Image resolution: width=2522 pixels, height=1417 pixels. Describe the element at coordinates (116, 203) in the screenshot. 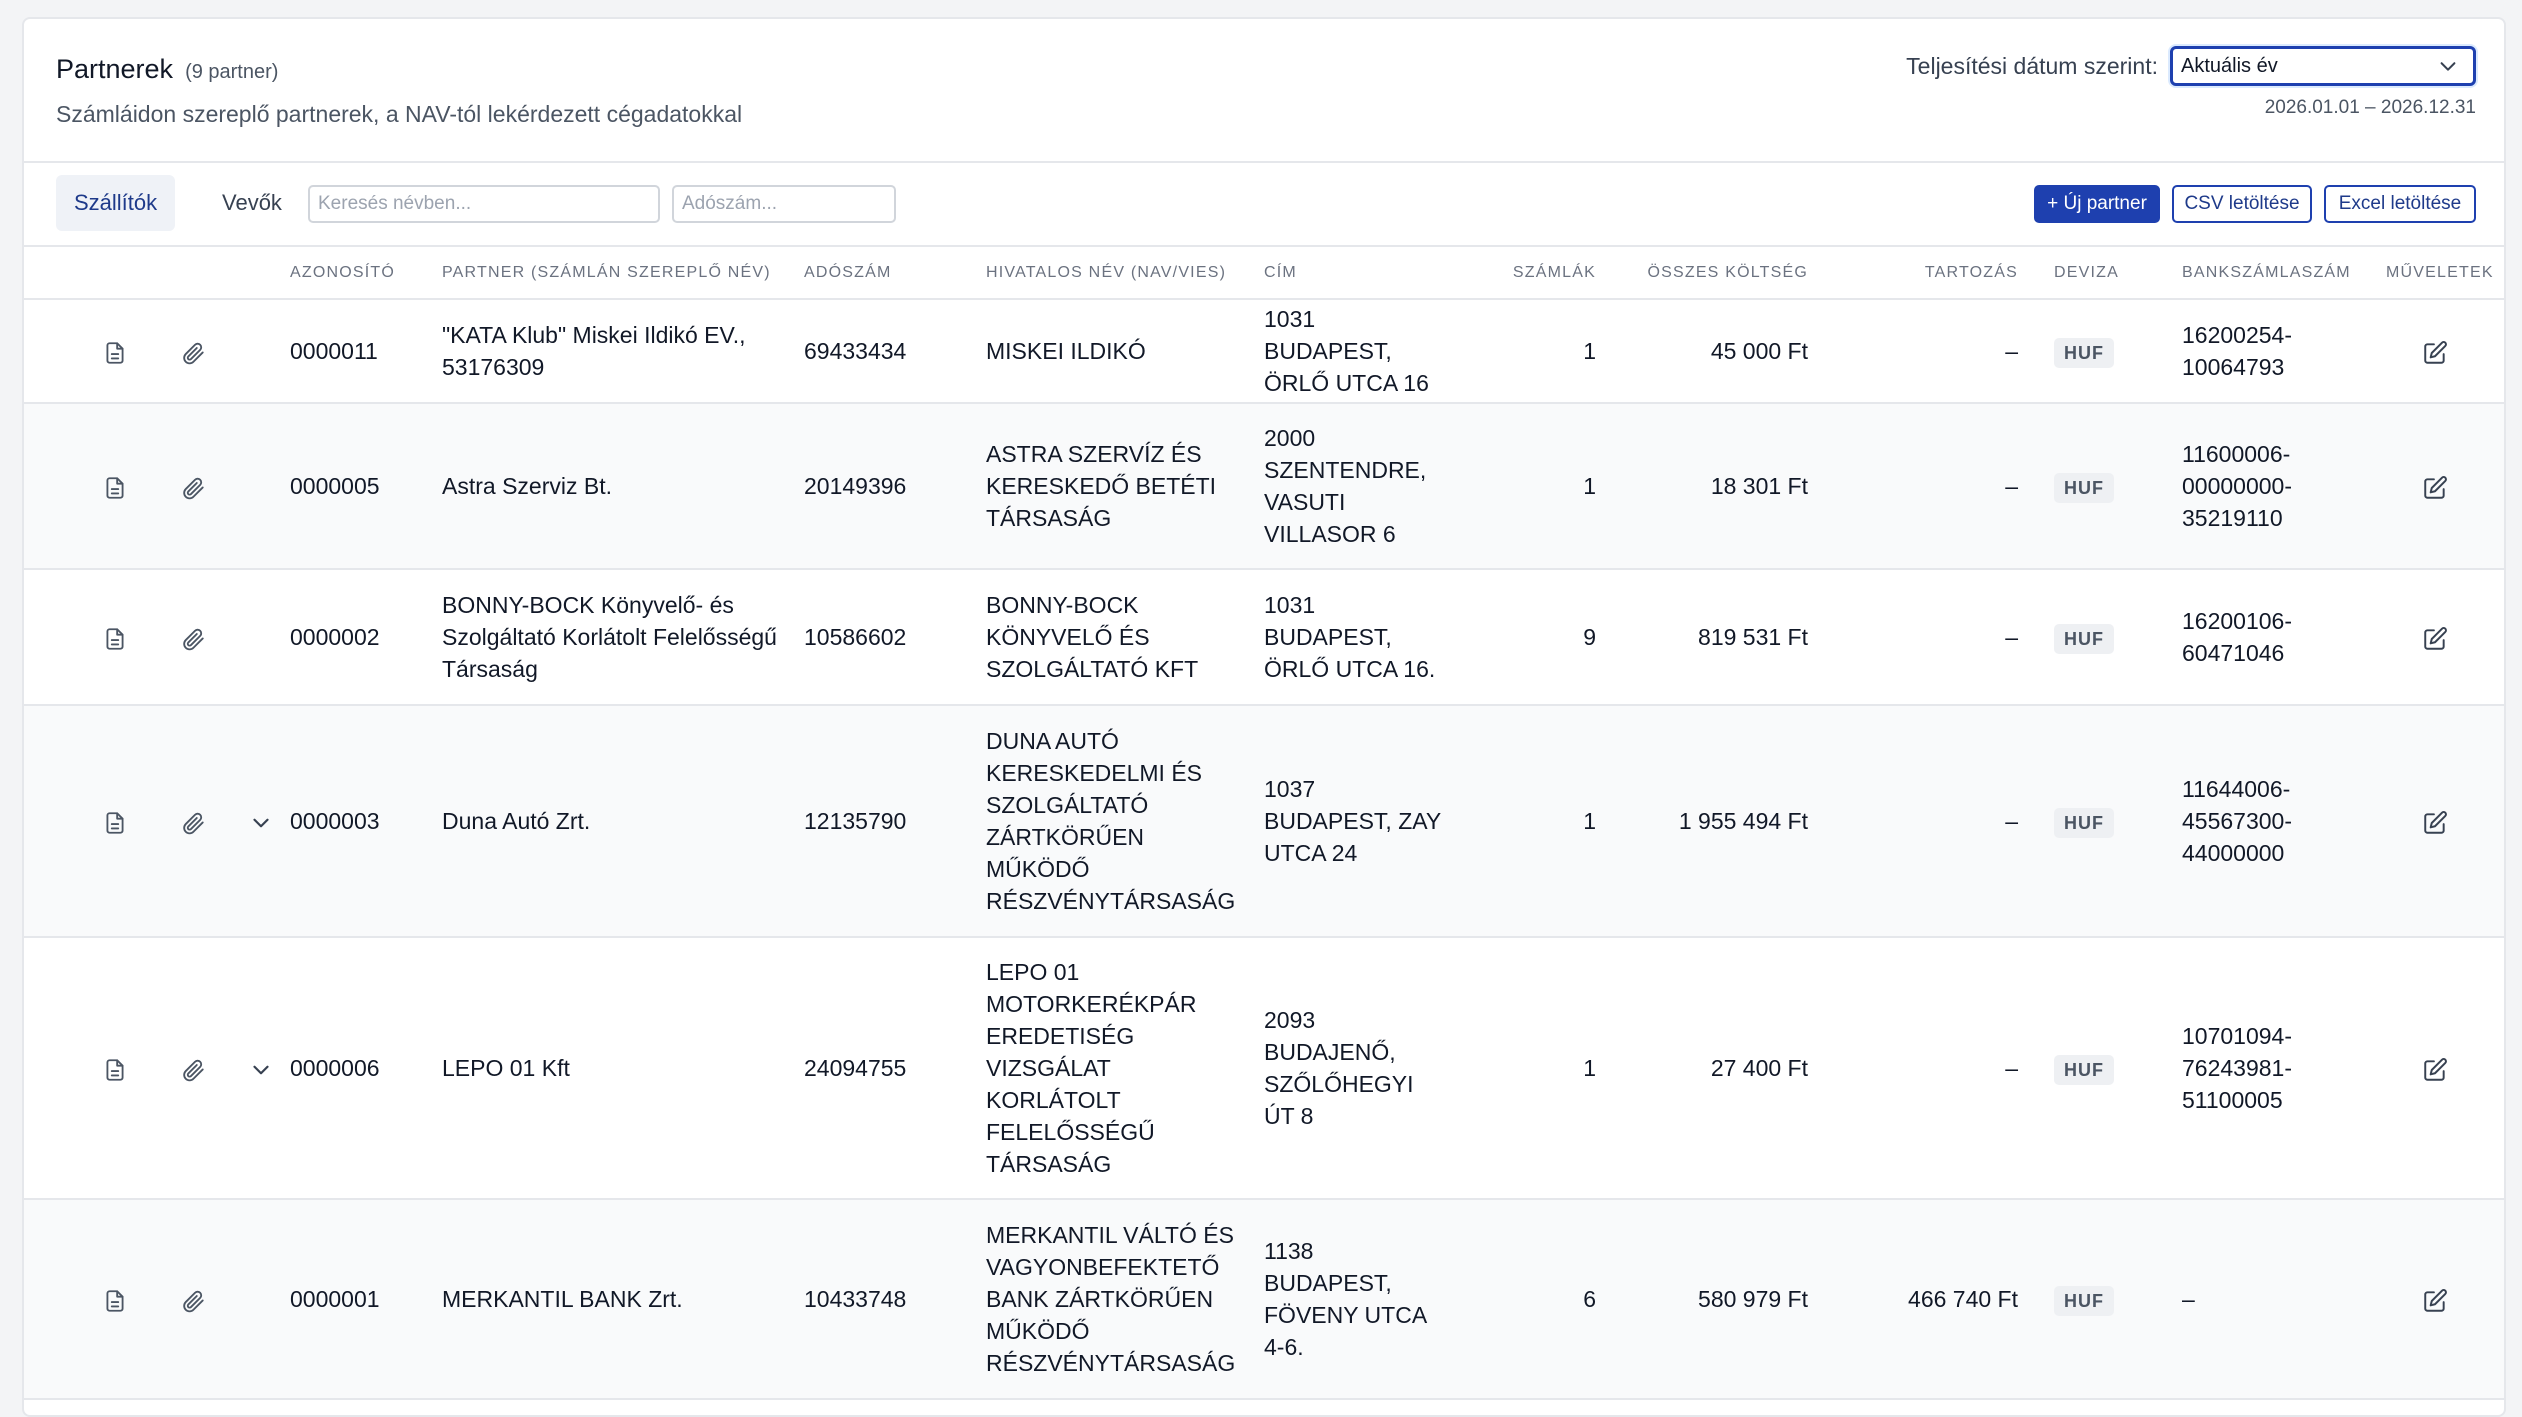

I see `tab-suppliers: Szállítók` at that location.